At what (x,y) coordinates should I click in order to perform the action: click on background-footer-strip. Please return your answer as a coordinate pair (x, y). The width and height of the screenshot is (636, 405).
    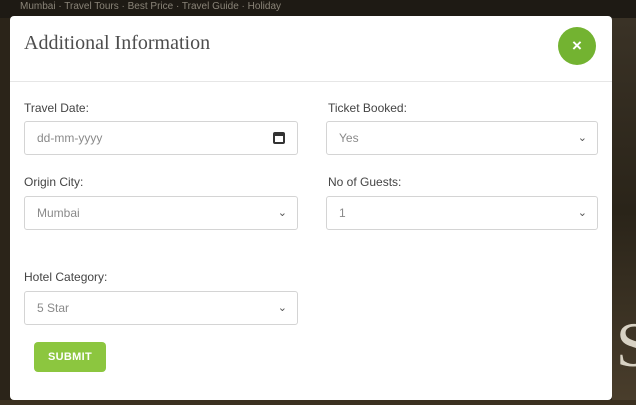
    Looking at the image, I should click on (318, 402).